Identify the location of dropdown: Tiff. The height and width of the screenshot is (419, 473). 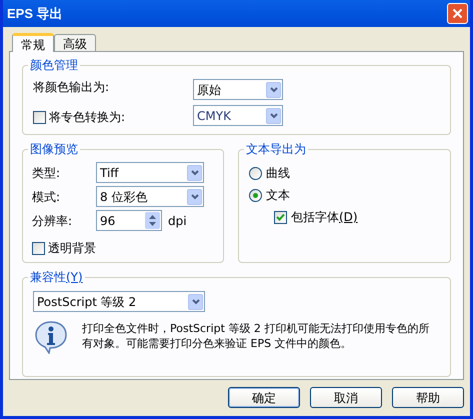
(150, 172).